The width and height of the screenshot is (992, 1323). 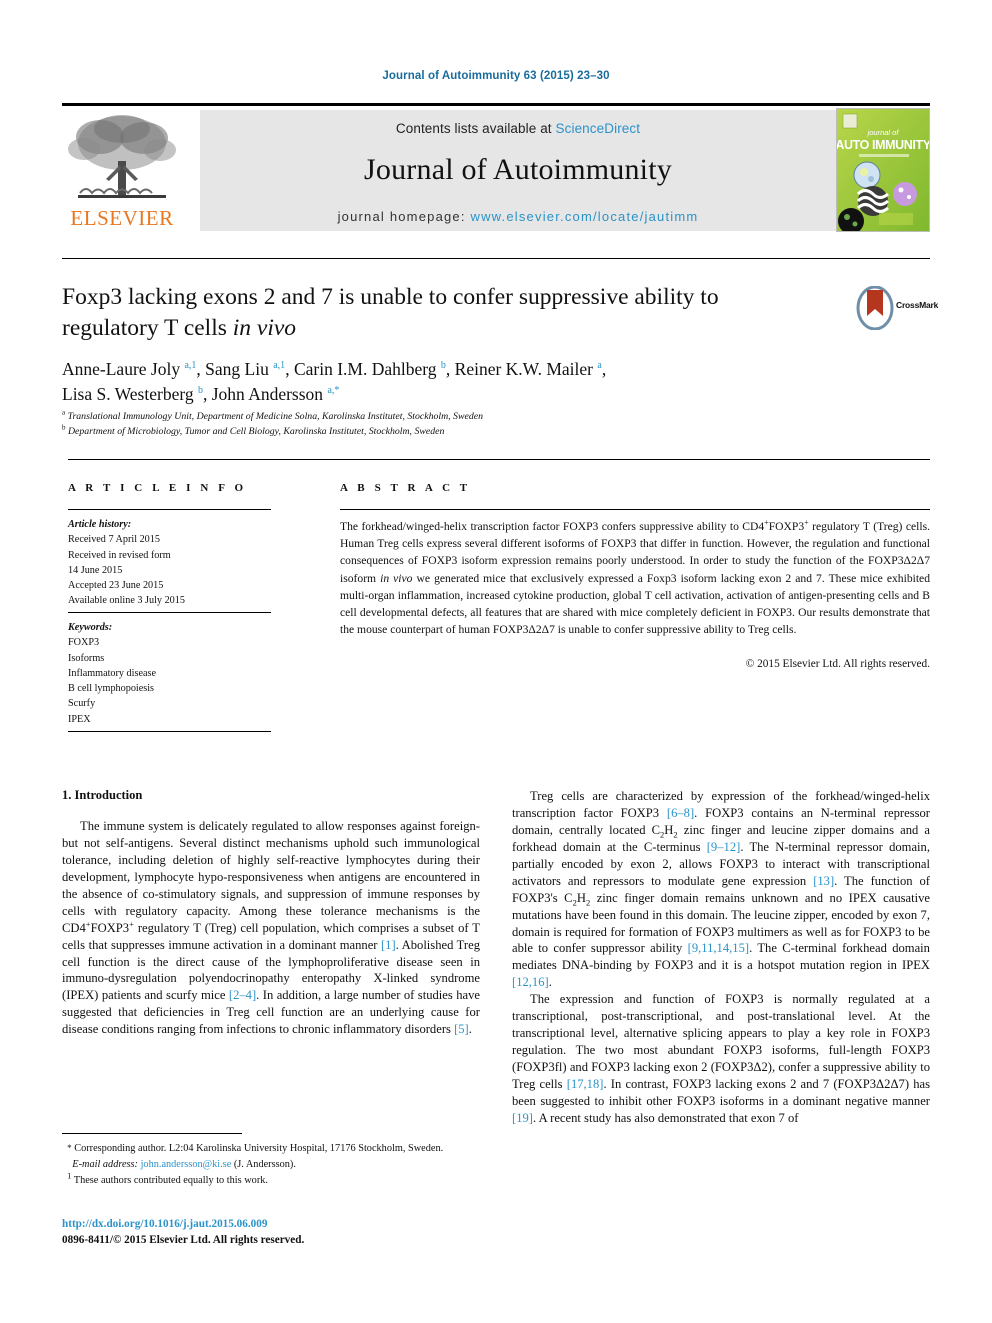 I want to click on keywords-label: Keywords:, so click(x=90, y=627).